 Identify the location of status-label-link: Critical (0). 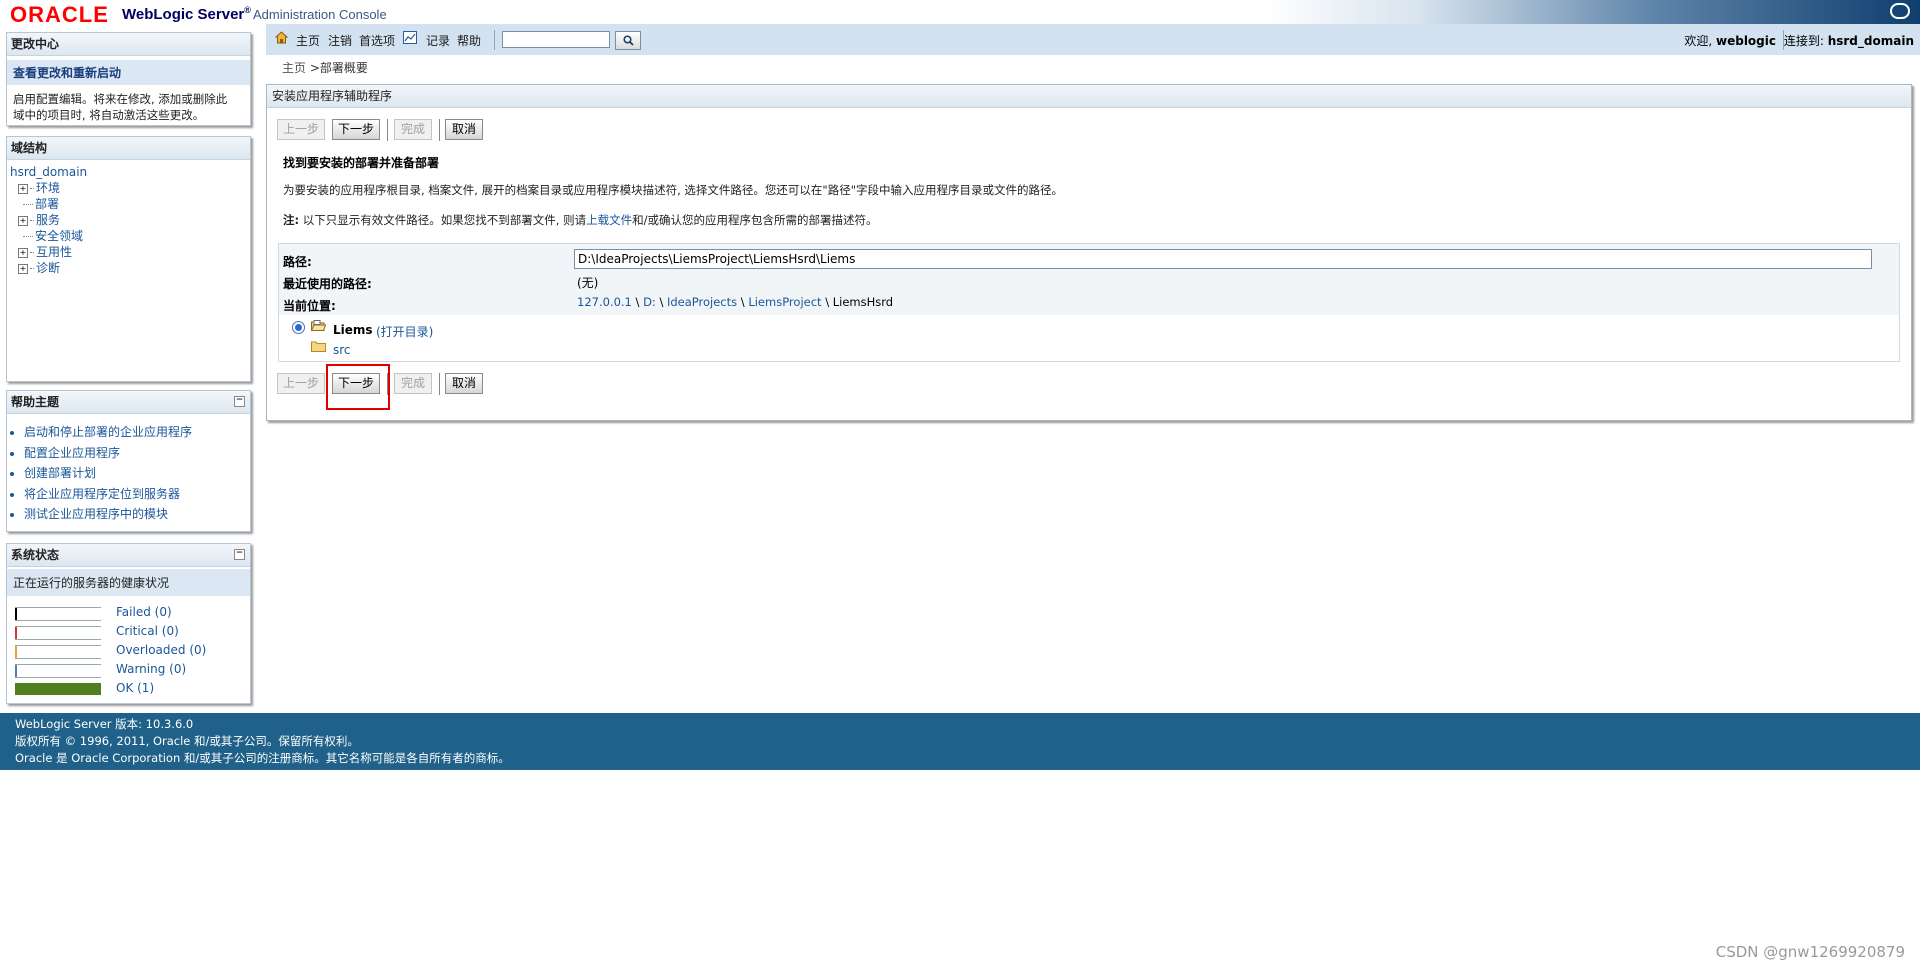
(147, 631).